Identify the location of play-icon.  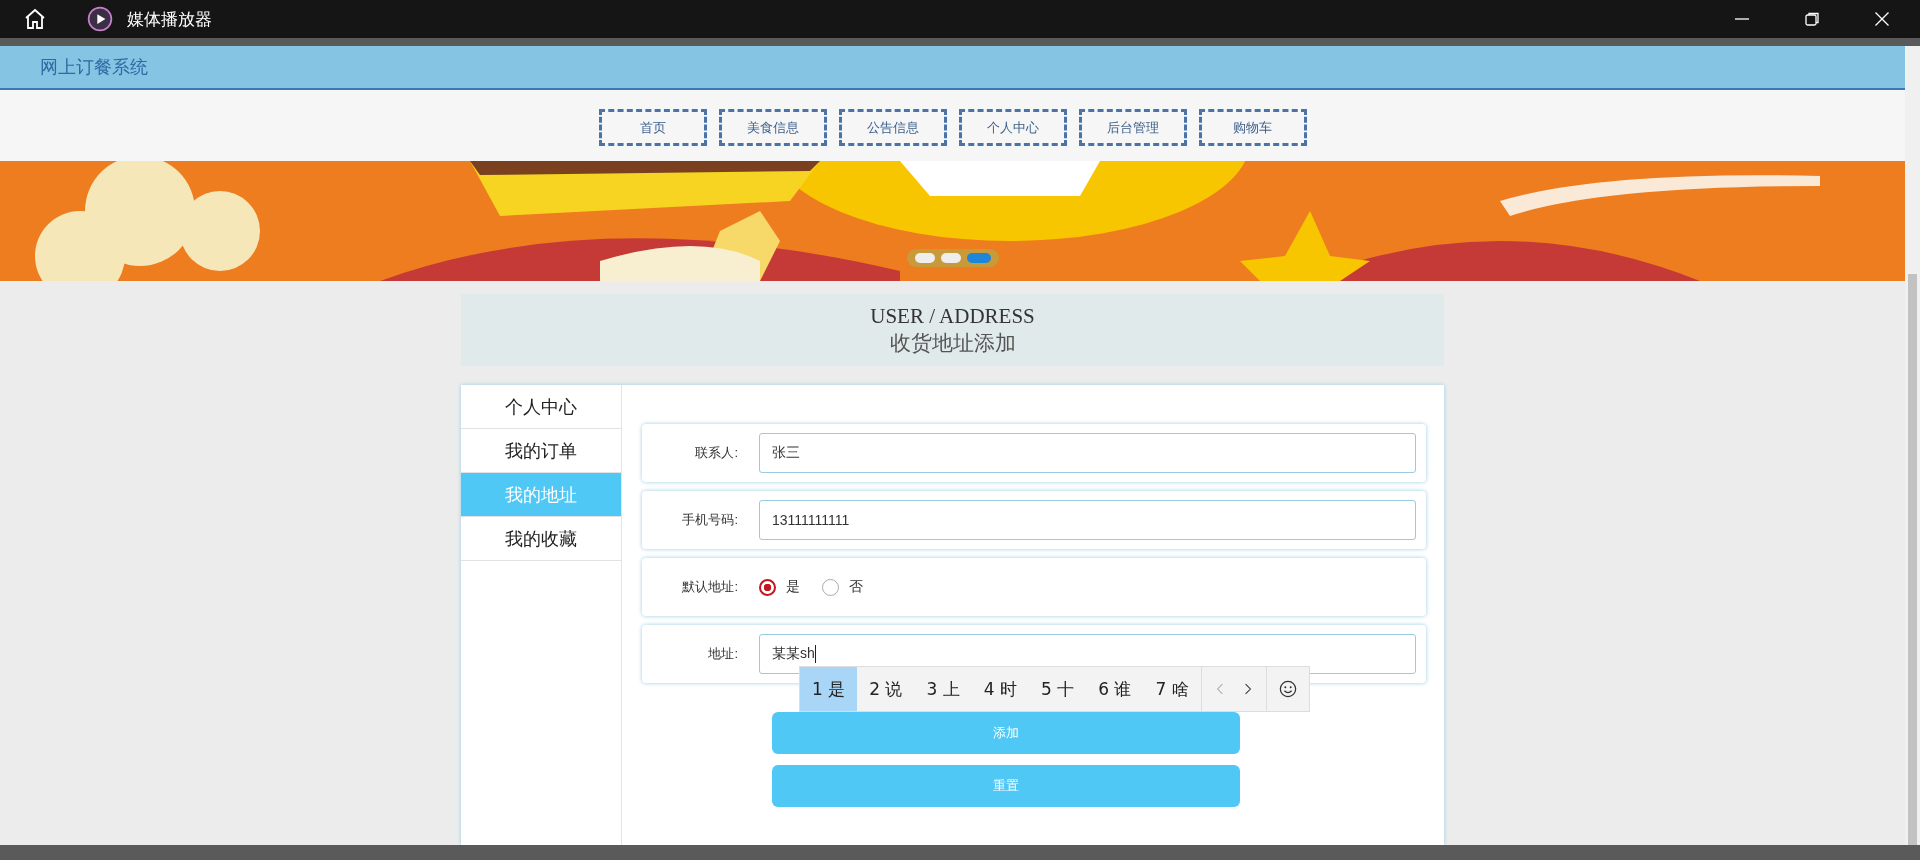
(100, 19).